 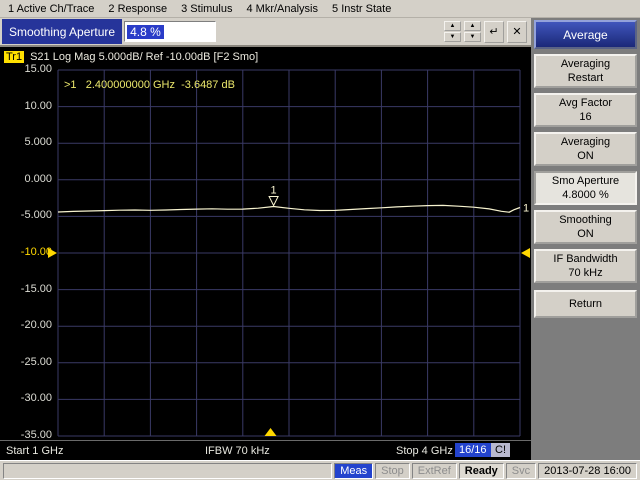 What do you see at coordinates (38, 142) in the screenshot?
I see `y-axis-label: 5.000` at bounding box center [38, 142].